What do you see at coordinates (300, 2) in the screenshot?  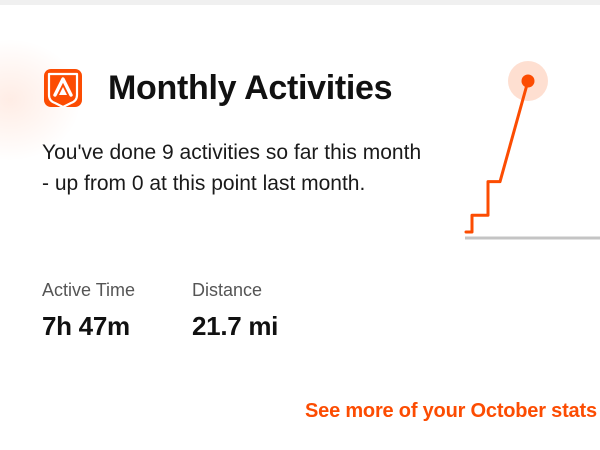 I see `top-divider` at bounding box center [300, 2].